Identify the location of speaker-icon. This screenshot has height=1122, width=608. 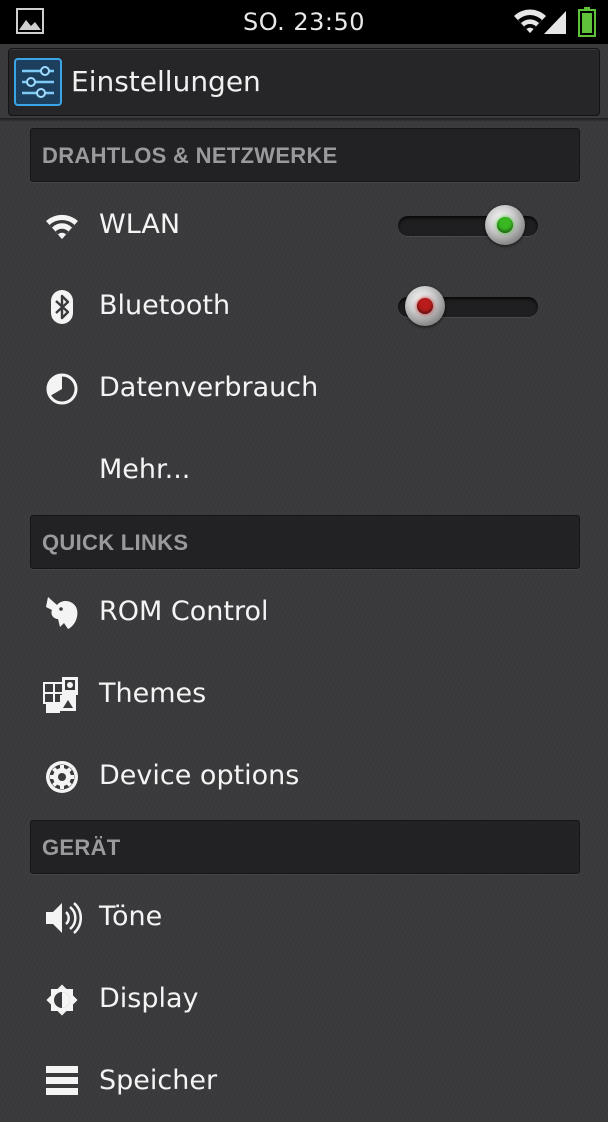
(62, 918).